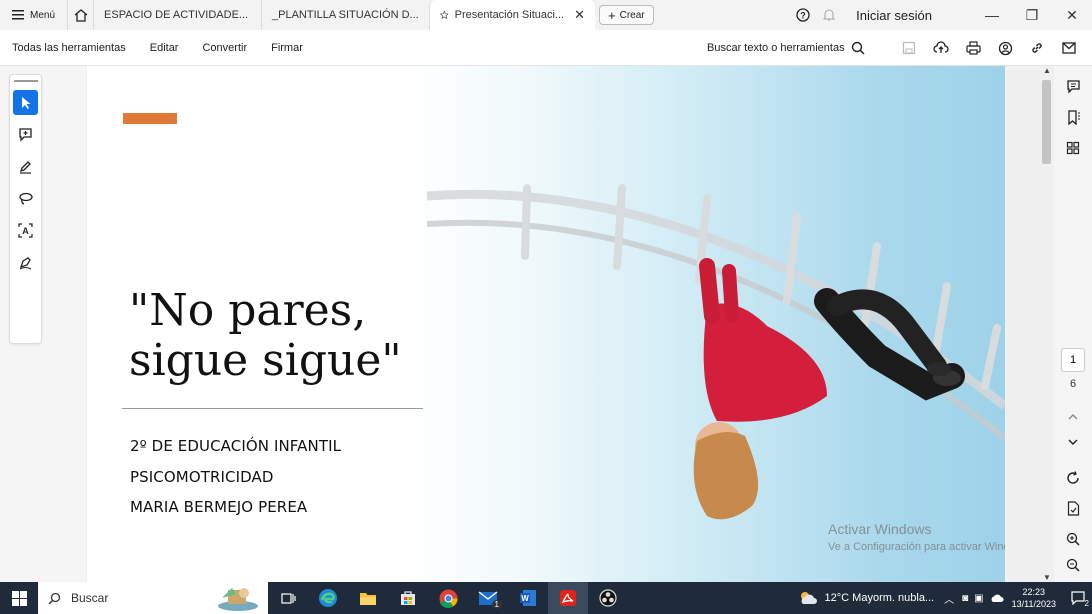 The height and width of the screenshot is (614, 1092). What do you see at coordinates (1047, 324) in the screenshot?
I see `vertical-scrollbar: ▲ ▼` at bounding box center [1047, 324].